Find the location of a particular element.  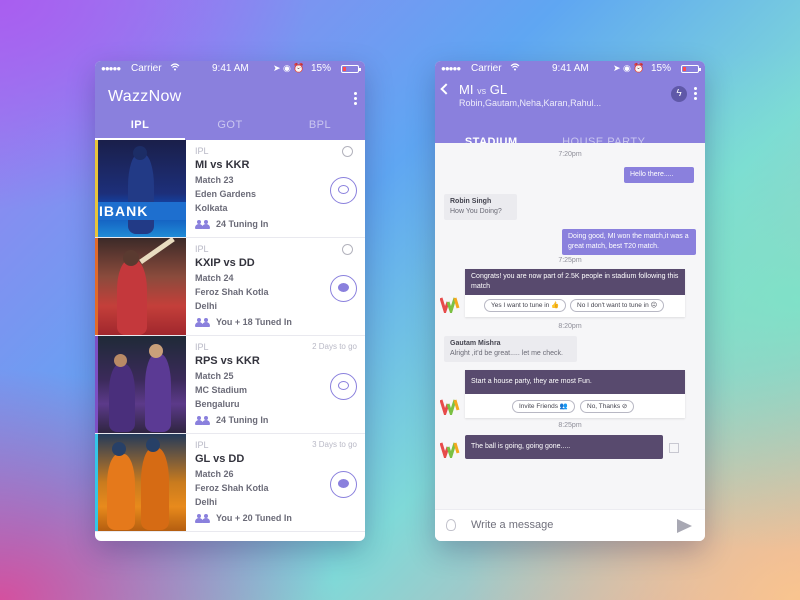

league-tabs: IPL GOT BPL is located at coordinates (230, 126).